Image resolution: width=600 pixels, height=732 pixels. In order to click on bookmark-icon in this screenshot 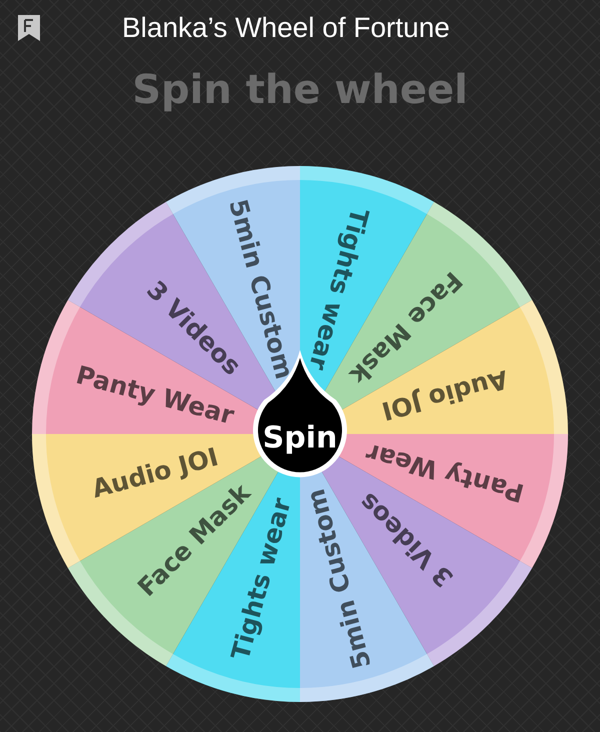, I will do `click(29, 28)`.